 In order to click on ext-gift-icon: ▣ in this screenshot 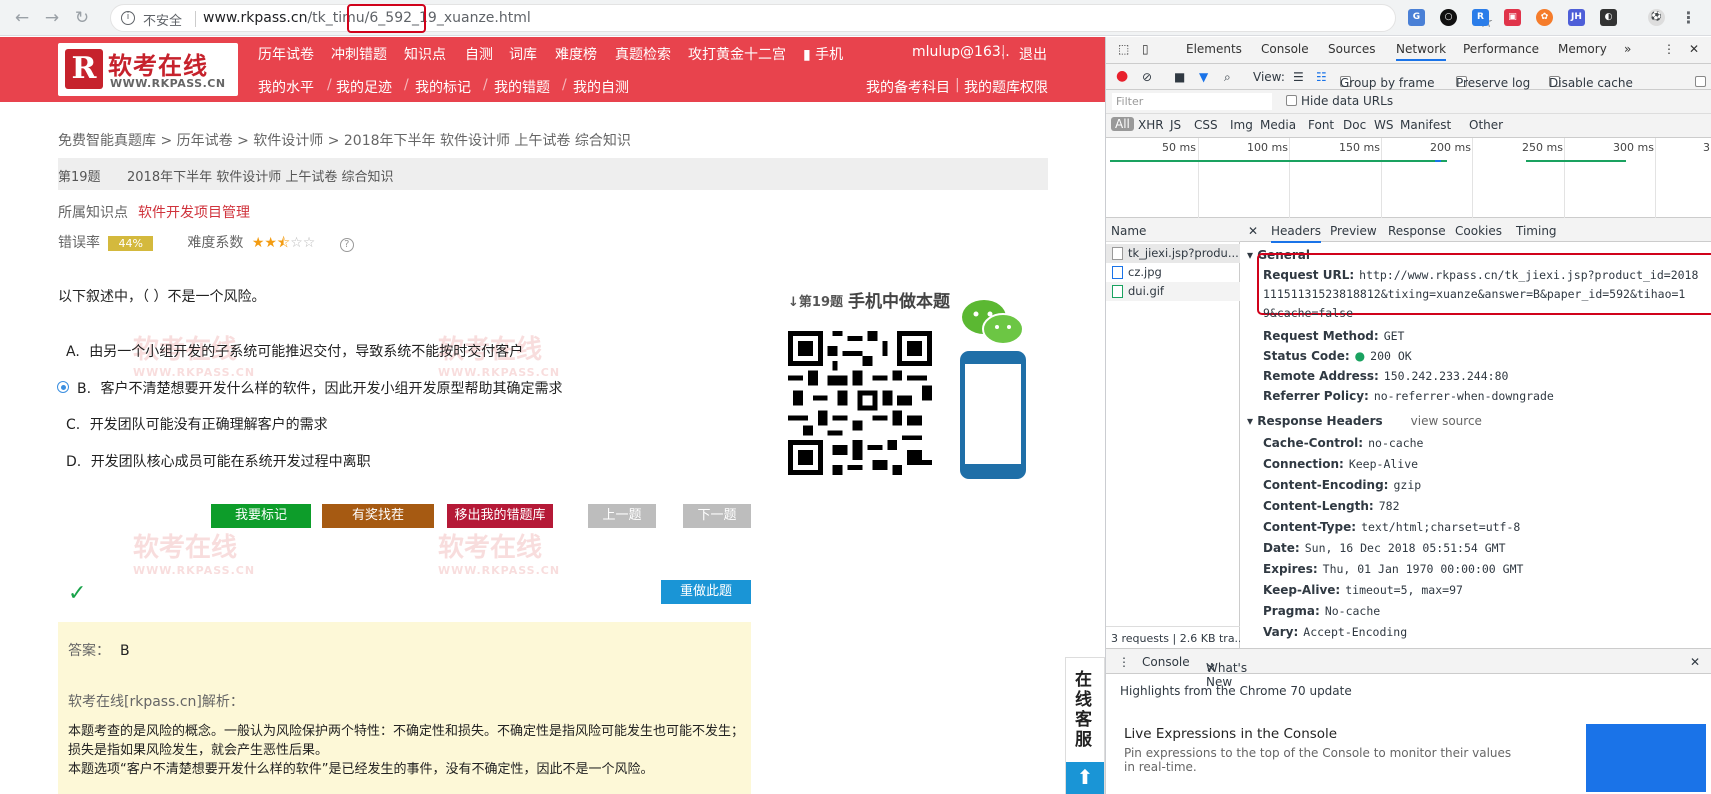, I will do `click(1512, 17)`.